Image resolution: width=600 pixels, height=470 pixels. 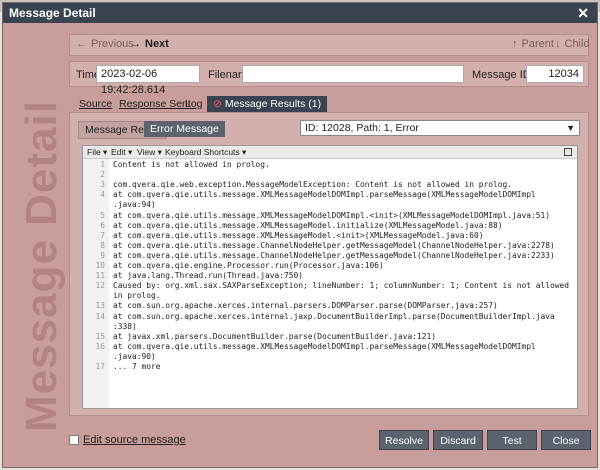 What do you see at coordinates (137, 296) in the screenshot?
I see `line-text: in prolog.` at bounding box center [137, 296].